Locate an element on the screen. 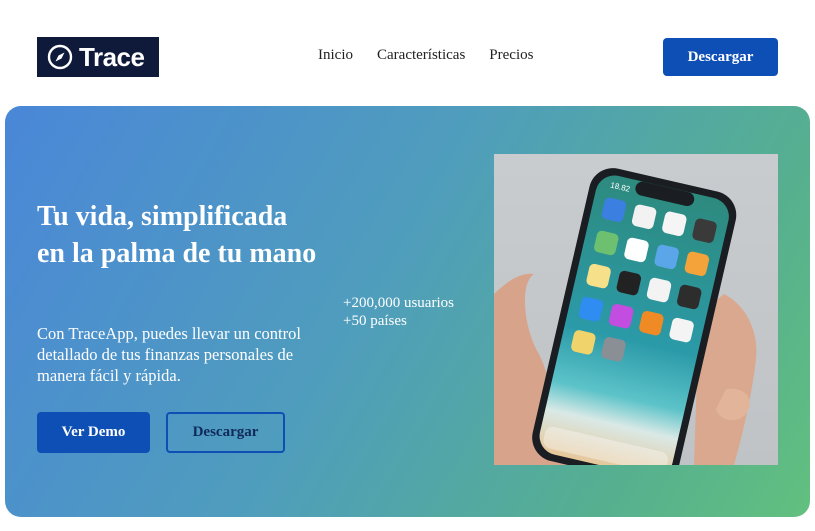  nav-item-inicio: Inicio is located at coordinates (335, 55).